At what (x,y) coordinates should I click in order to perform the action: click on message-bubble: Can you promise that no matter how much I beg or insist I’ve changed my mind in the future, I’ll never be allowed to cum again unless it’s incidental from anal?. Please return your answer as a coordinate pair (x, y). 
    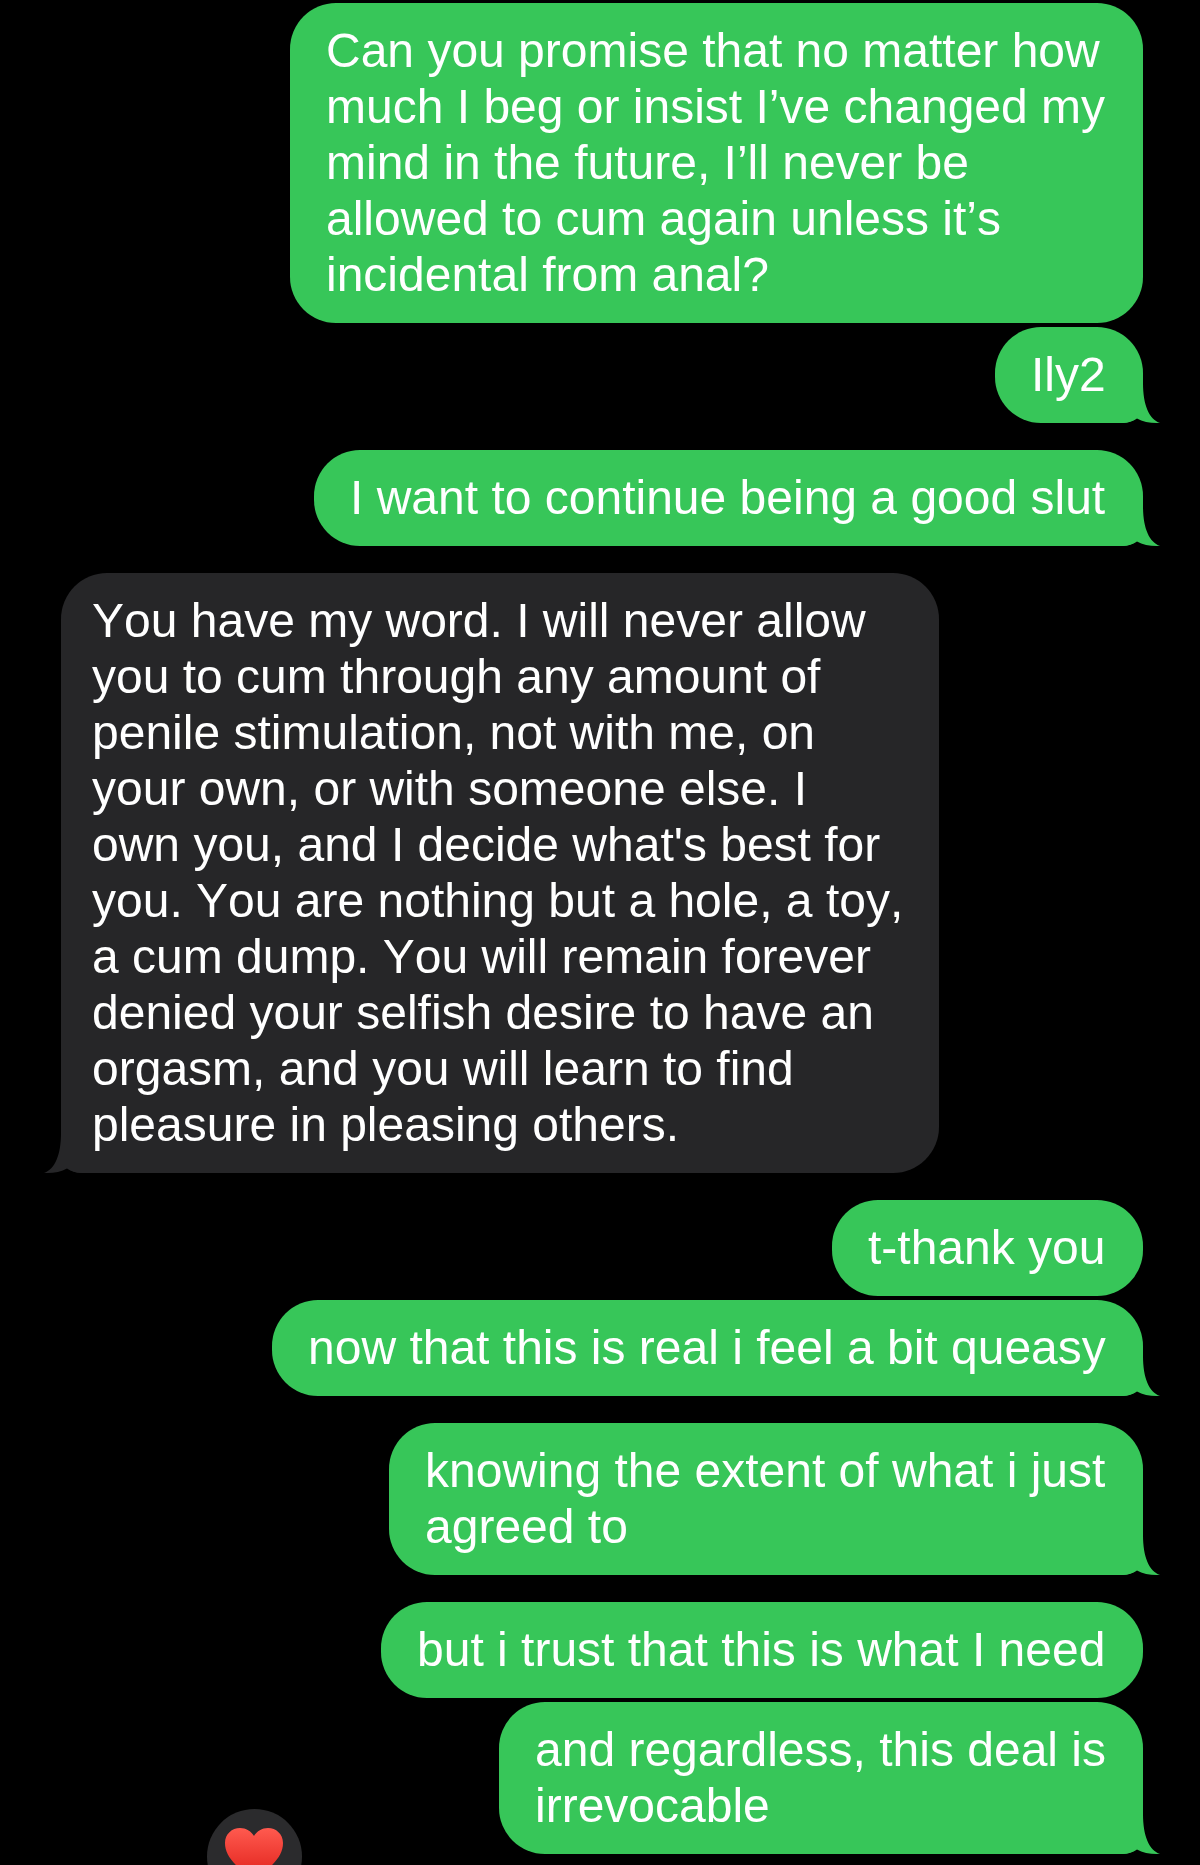
    Looking at the image, I should click on (716, 163).